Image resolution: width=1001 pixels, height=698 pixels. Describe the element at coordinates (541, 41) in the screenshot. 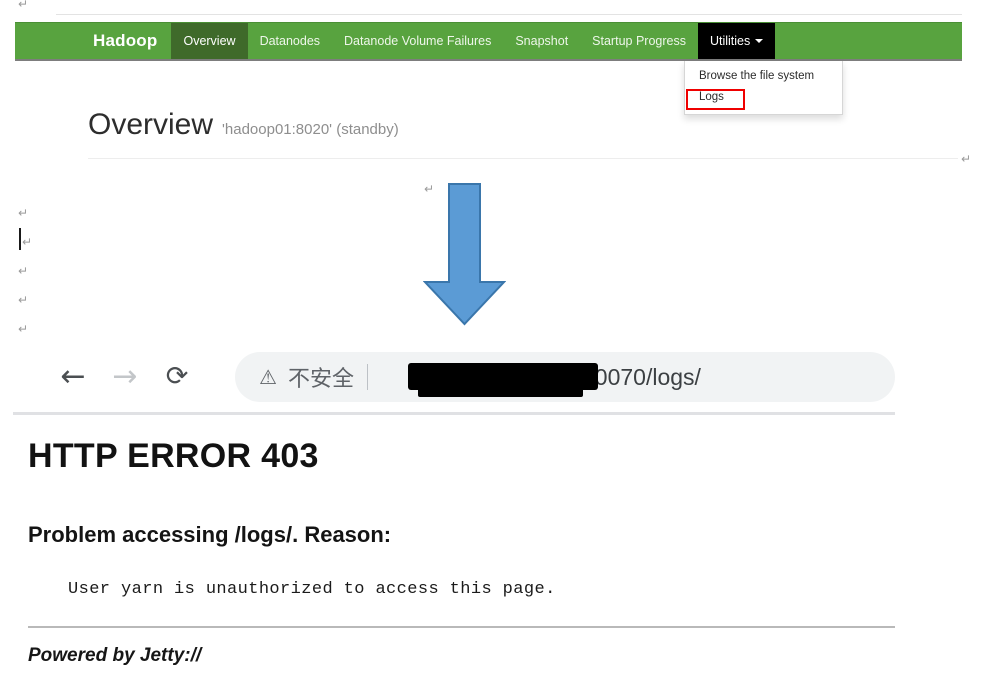

I see `nav-item-snapshot: Snapshot` at that location.